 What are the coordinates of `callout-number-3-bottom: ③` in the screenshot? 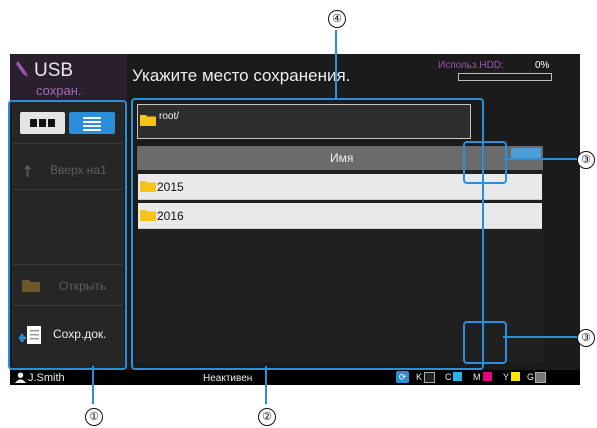 It's located at (586, 338).